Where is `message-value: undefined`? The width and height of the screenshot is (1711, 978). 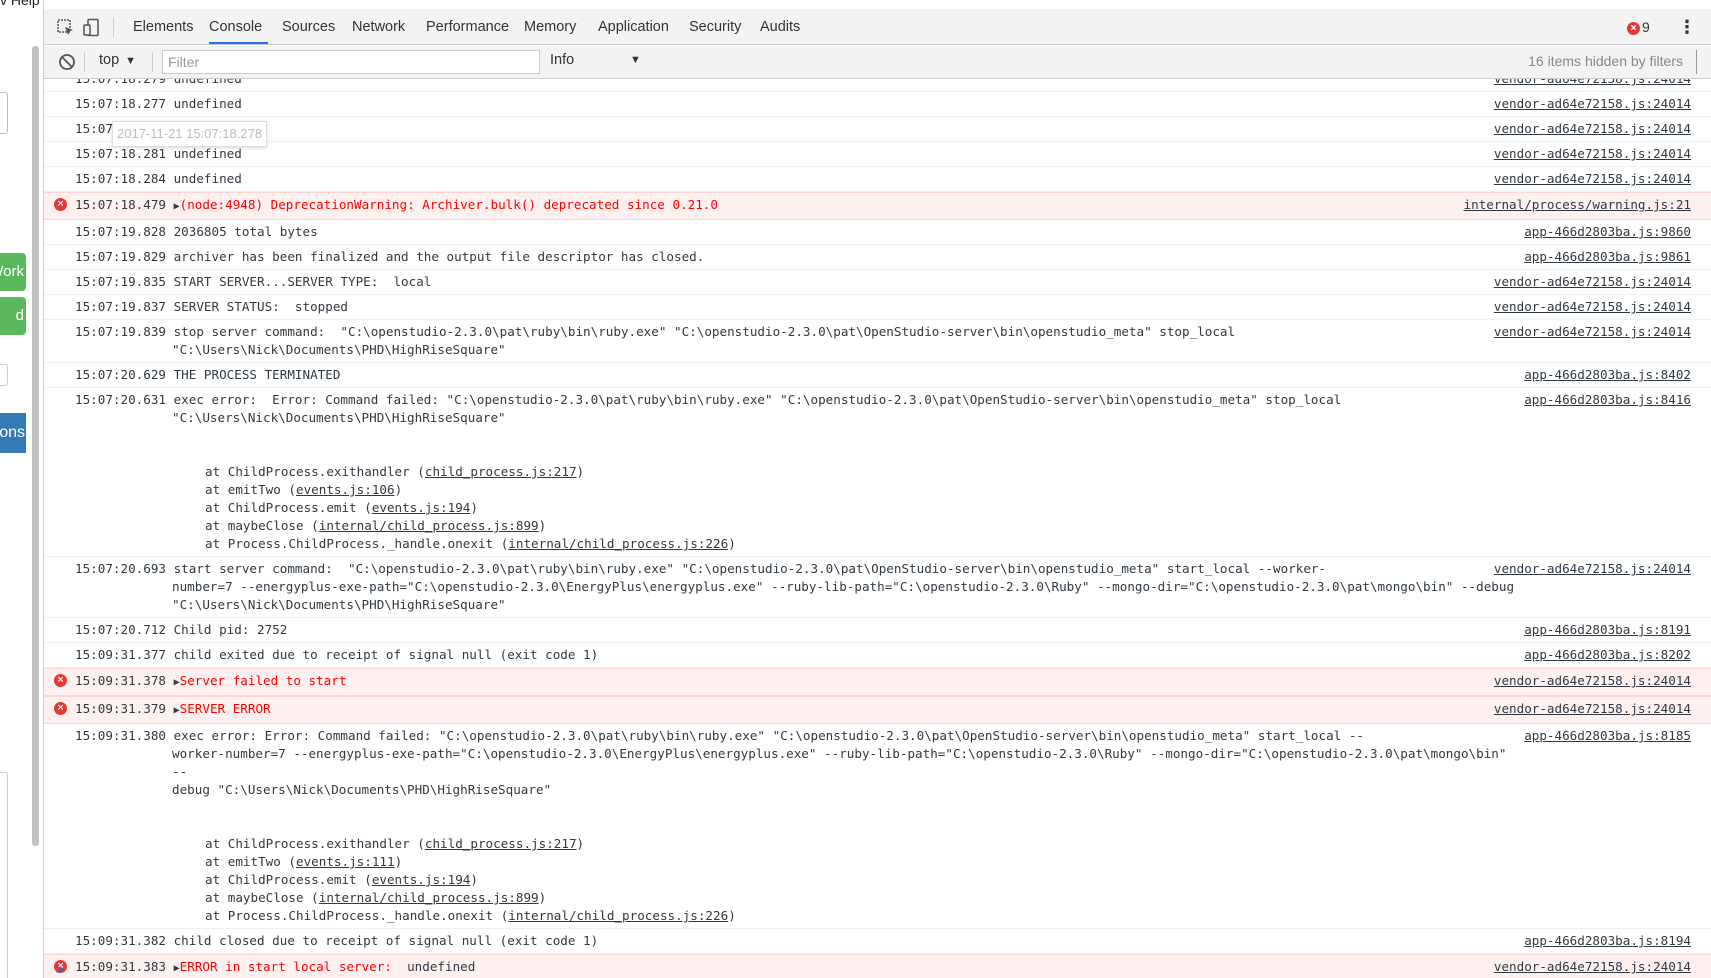
message-value: undefined is located at coordinates (433, 966).